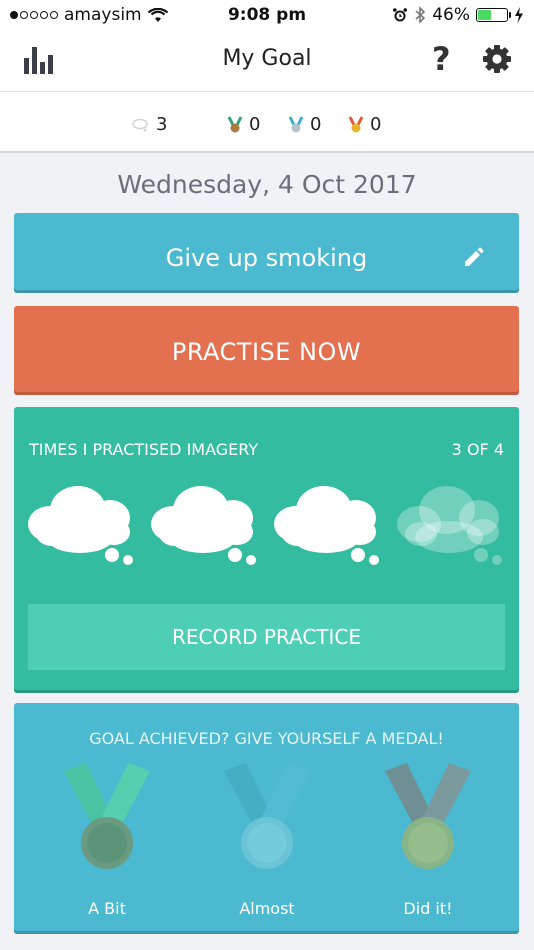  What do you see at coordinates (162, 124) in the screenshot?
I see `thought-count-value: 3` at bounding box center [162, 124].